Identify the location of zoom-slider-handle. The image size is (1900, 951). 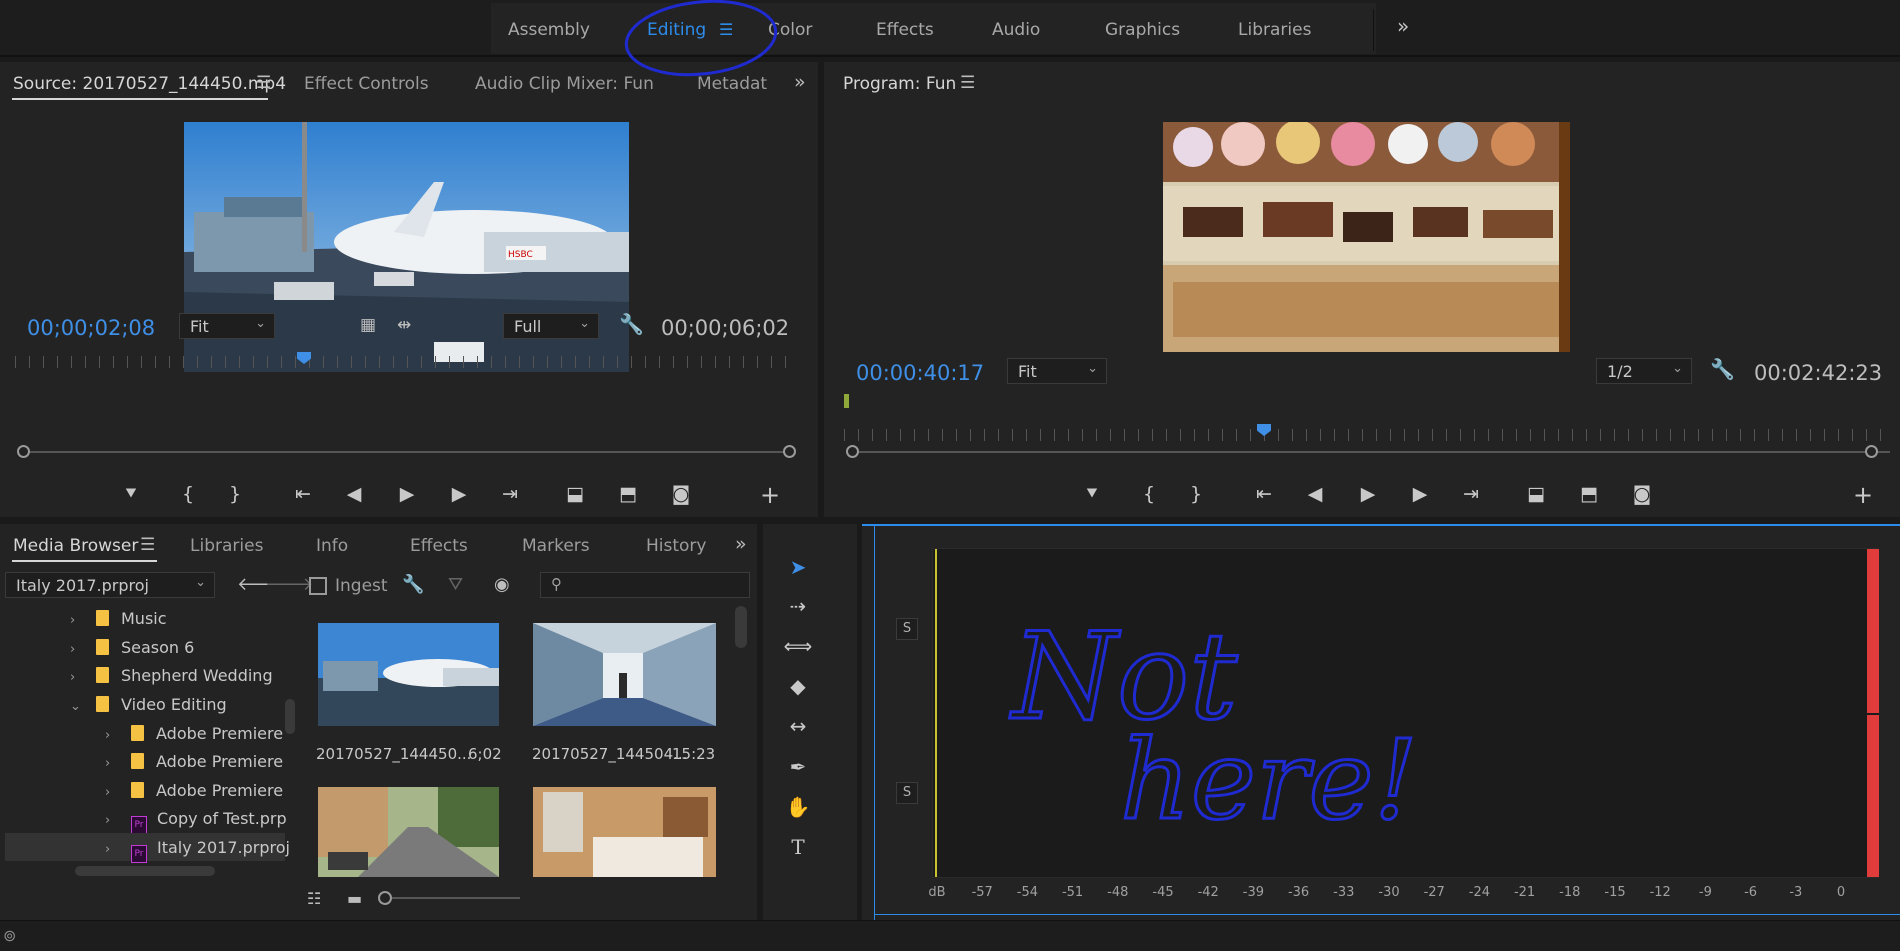
(385, 898).